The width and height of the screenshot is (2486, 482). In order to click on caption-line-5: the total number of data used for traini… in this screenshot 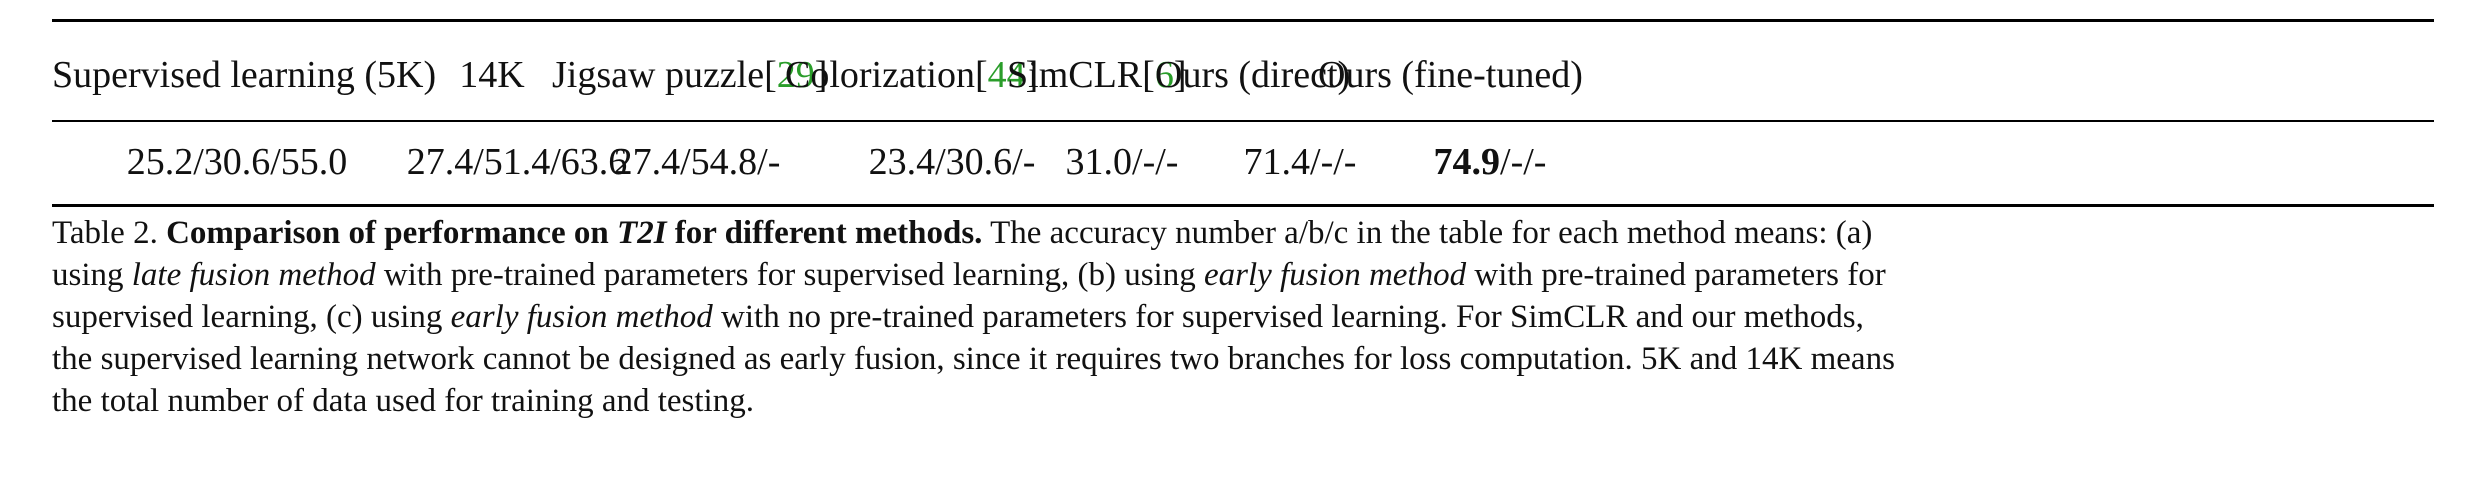, I will do `click(403, 401)`.